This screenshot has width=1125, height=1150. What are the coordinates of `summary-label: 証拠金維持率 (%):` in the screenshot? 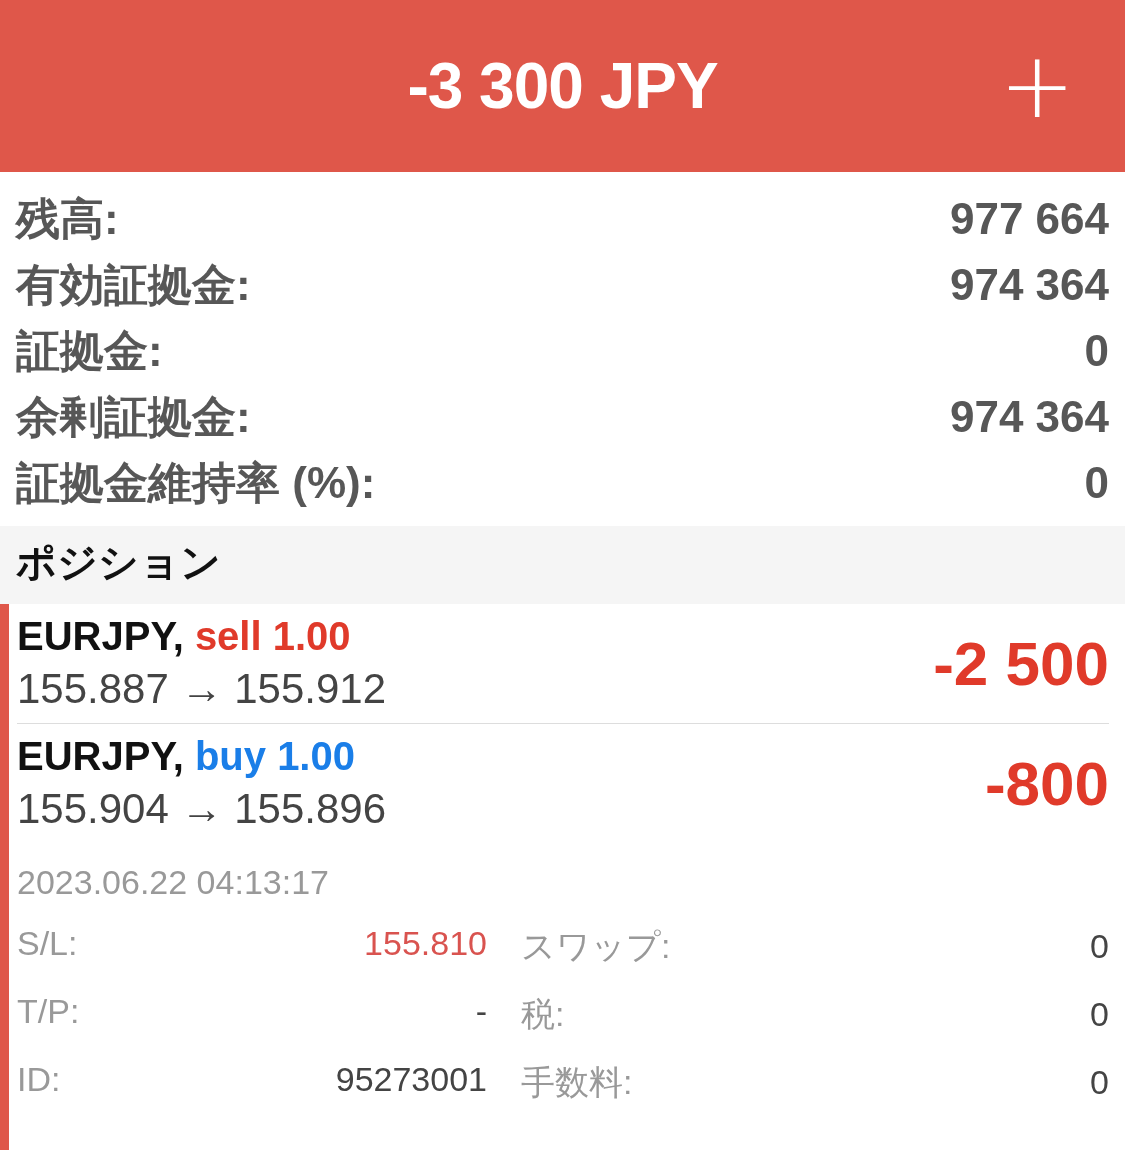 It's located at (196, 482).